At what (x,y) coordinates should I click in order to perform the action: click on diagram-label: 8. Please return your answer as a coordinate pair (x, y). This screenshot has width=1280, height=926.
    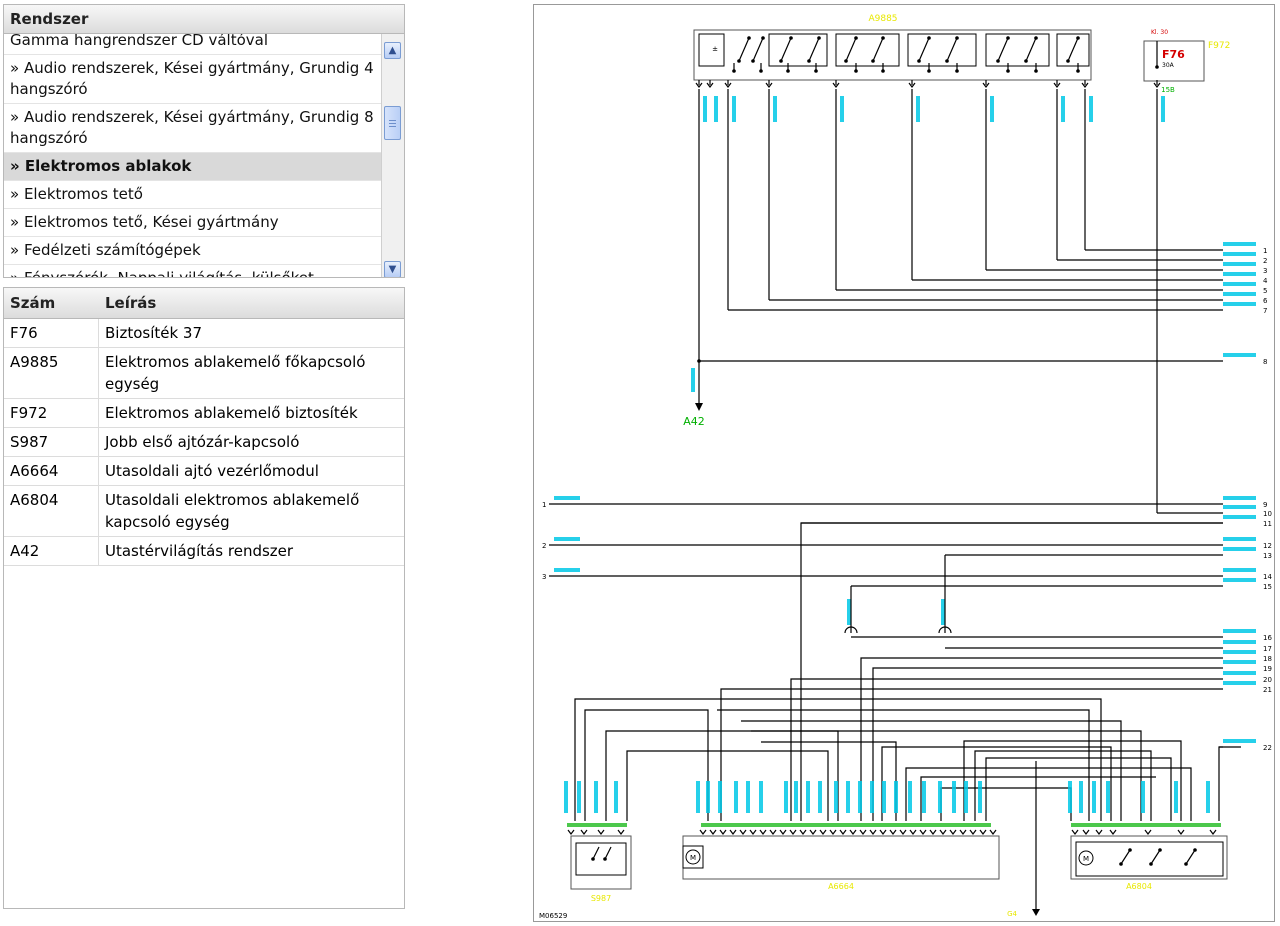
    Looking at the image, I should click on (1265, 362).